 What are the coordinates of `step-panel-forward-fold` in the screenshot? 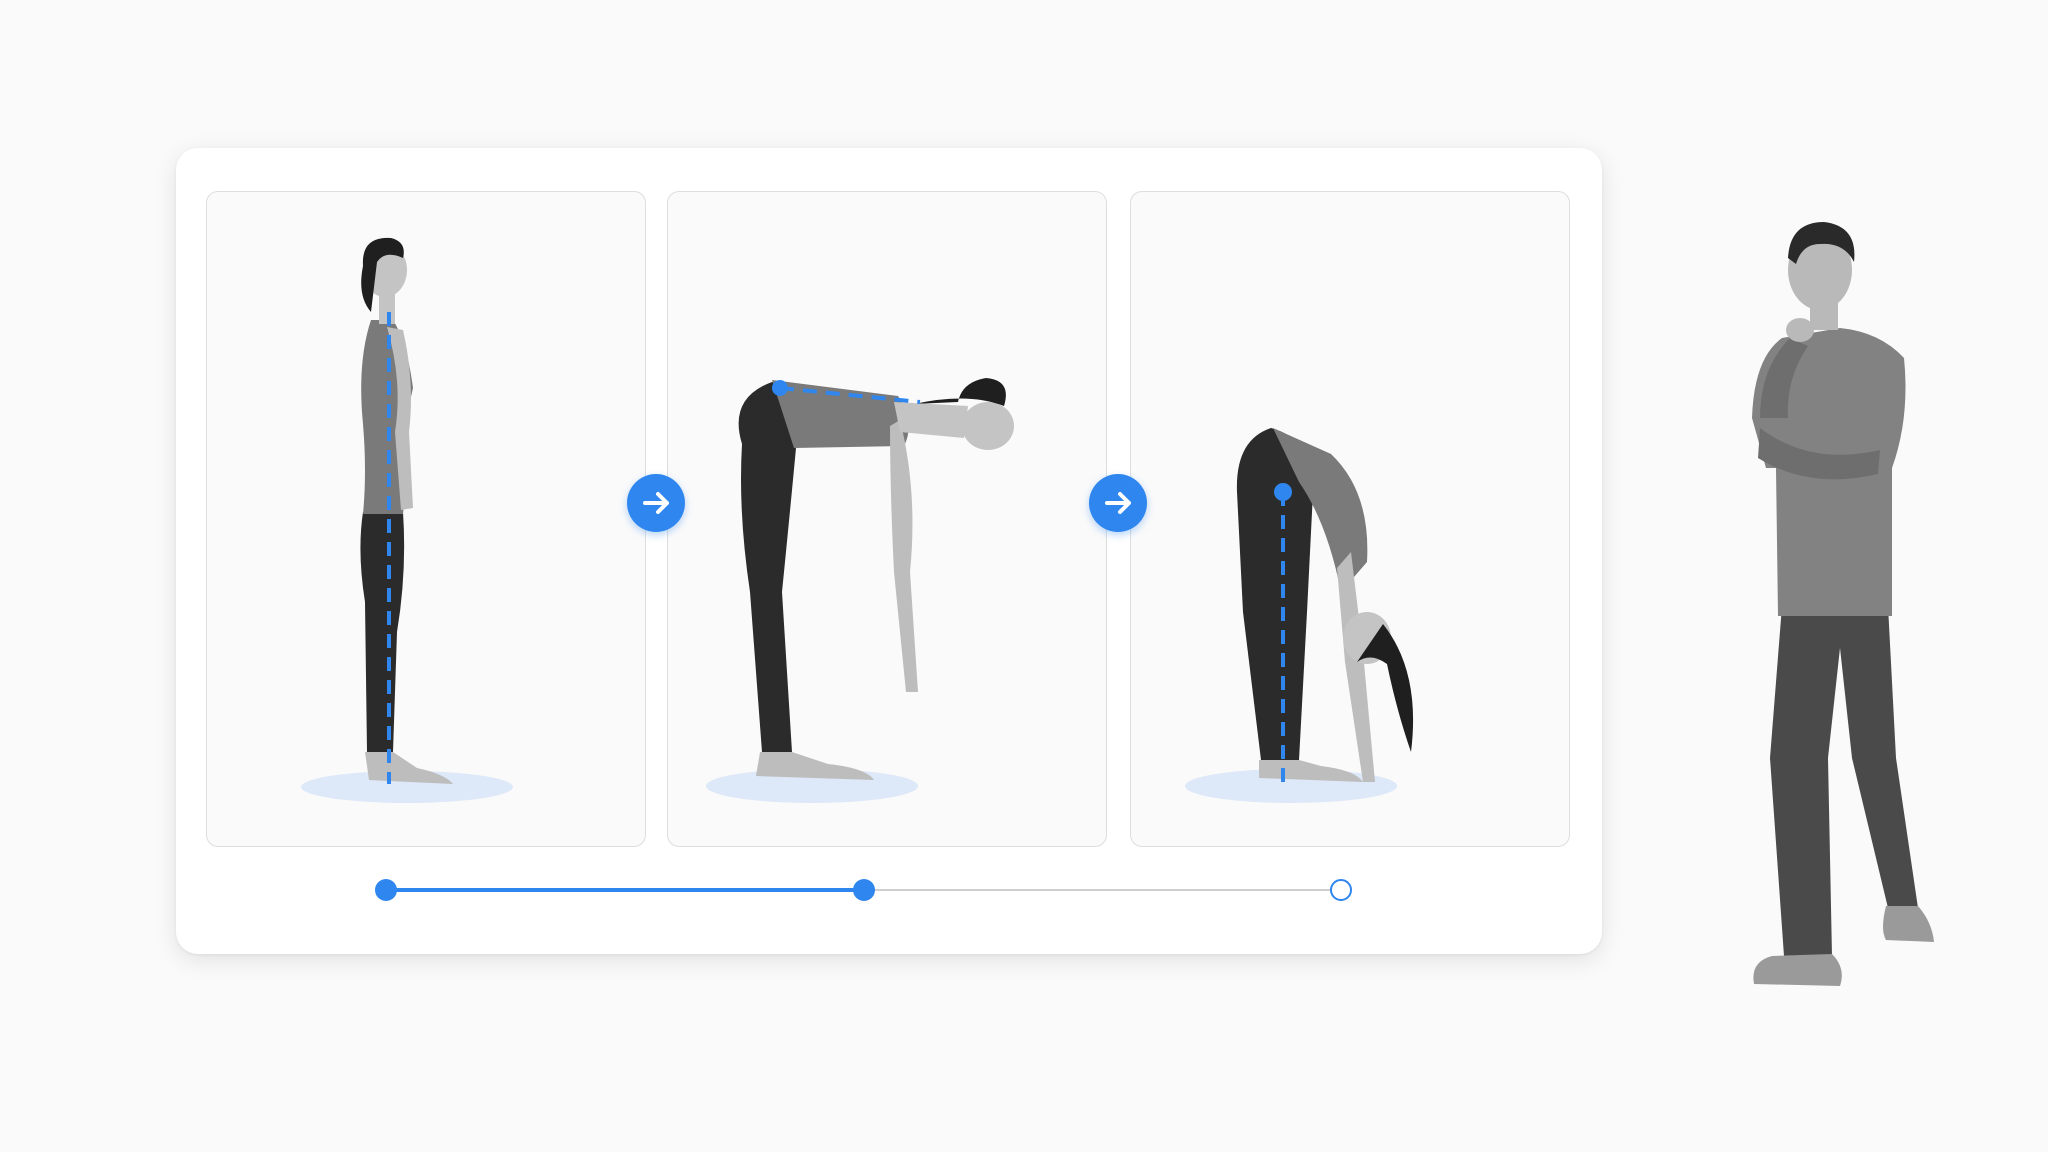 It's located at (1350, 519).